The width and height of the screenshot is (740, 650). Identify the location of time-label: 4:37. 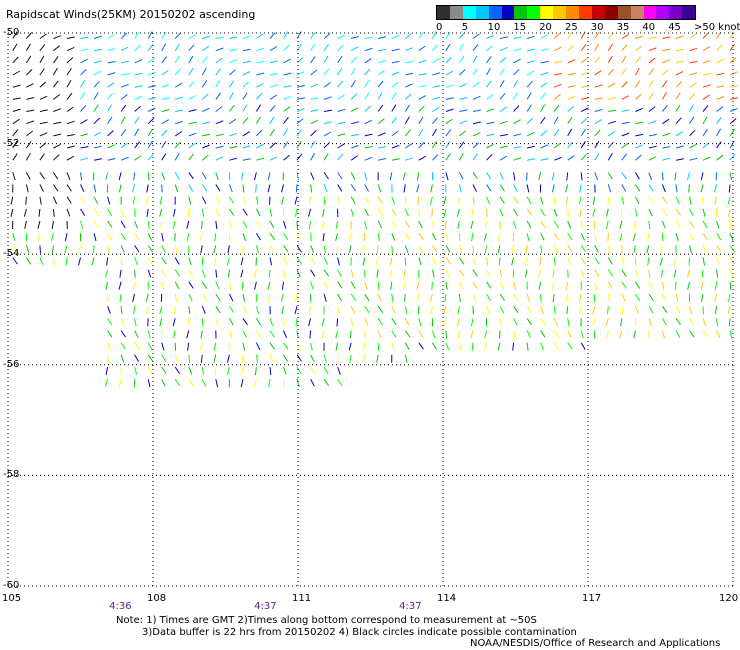
(410, 606).